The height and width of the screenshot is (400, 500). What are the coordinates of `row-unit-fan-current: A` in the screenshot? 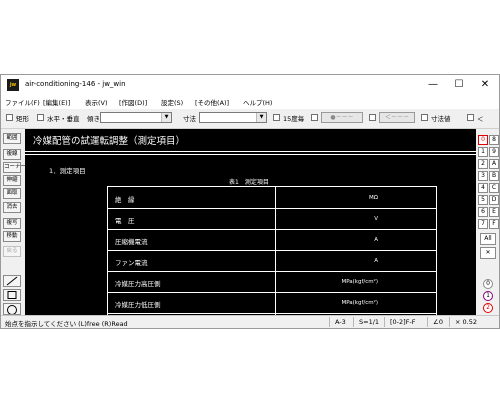 It's located at (376, 261).